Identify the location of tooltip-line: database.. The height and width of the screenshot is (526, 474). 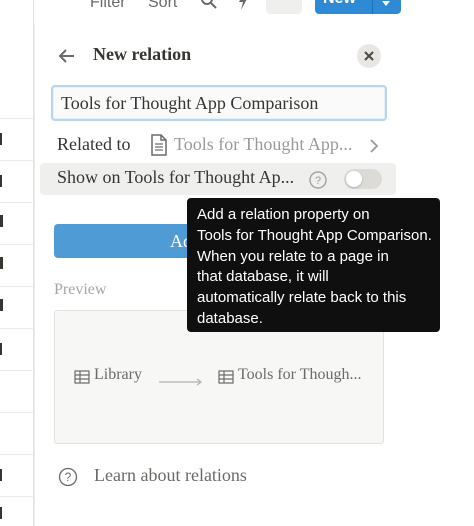
(230, 318).